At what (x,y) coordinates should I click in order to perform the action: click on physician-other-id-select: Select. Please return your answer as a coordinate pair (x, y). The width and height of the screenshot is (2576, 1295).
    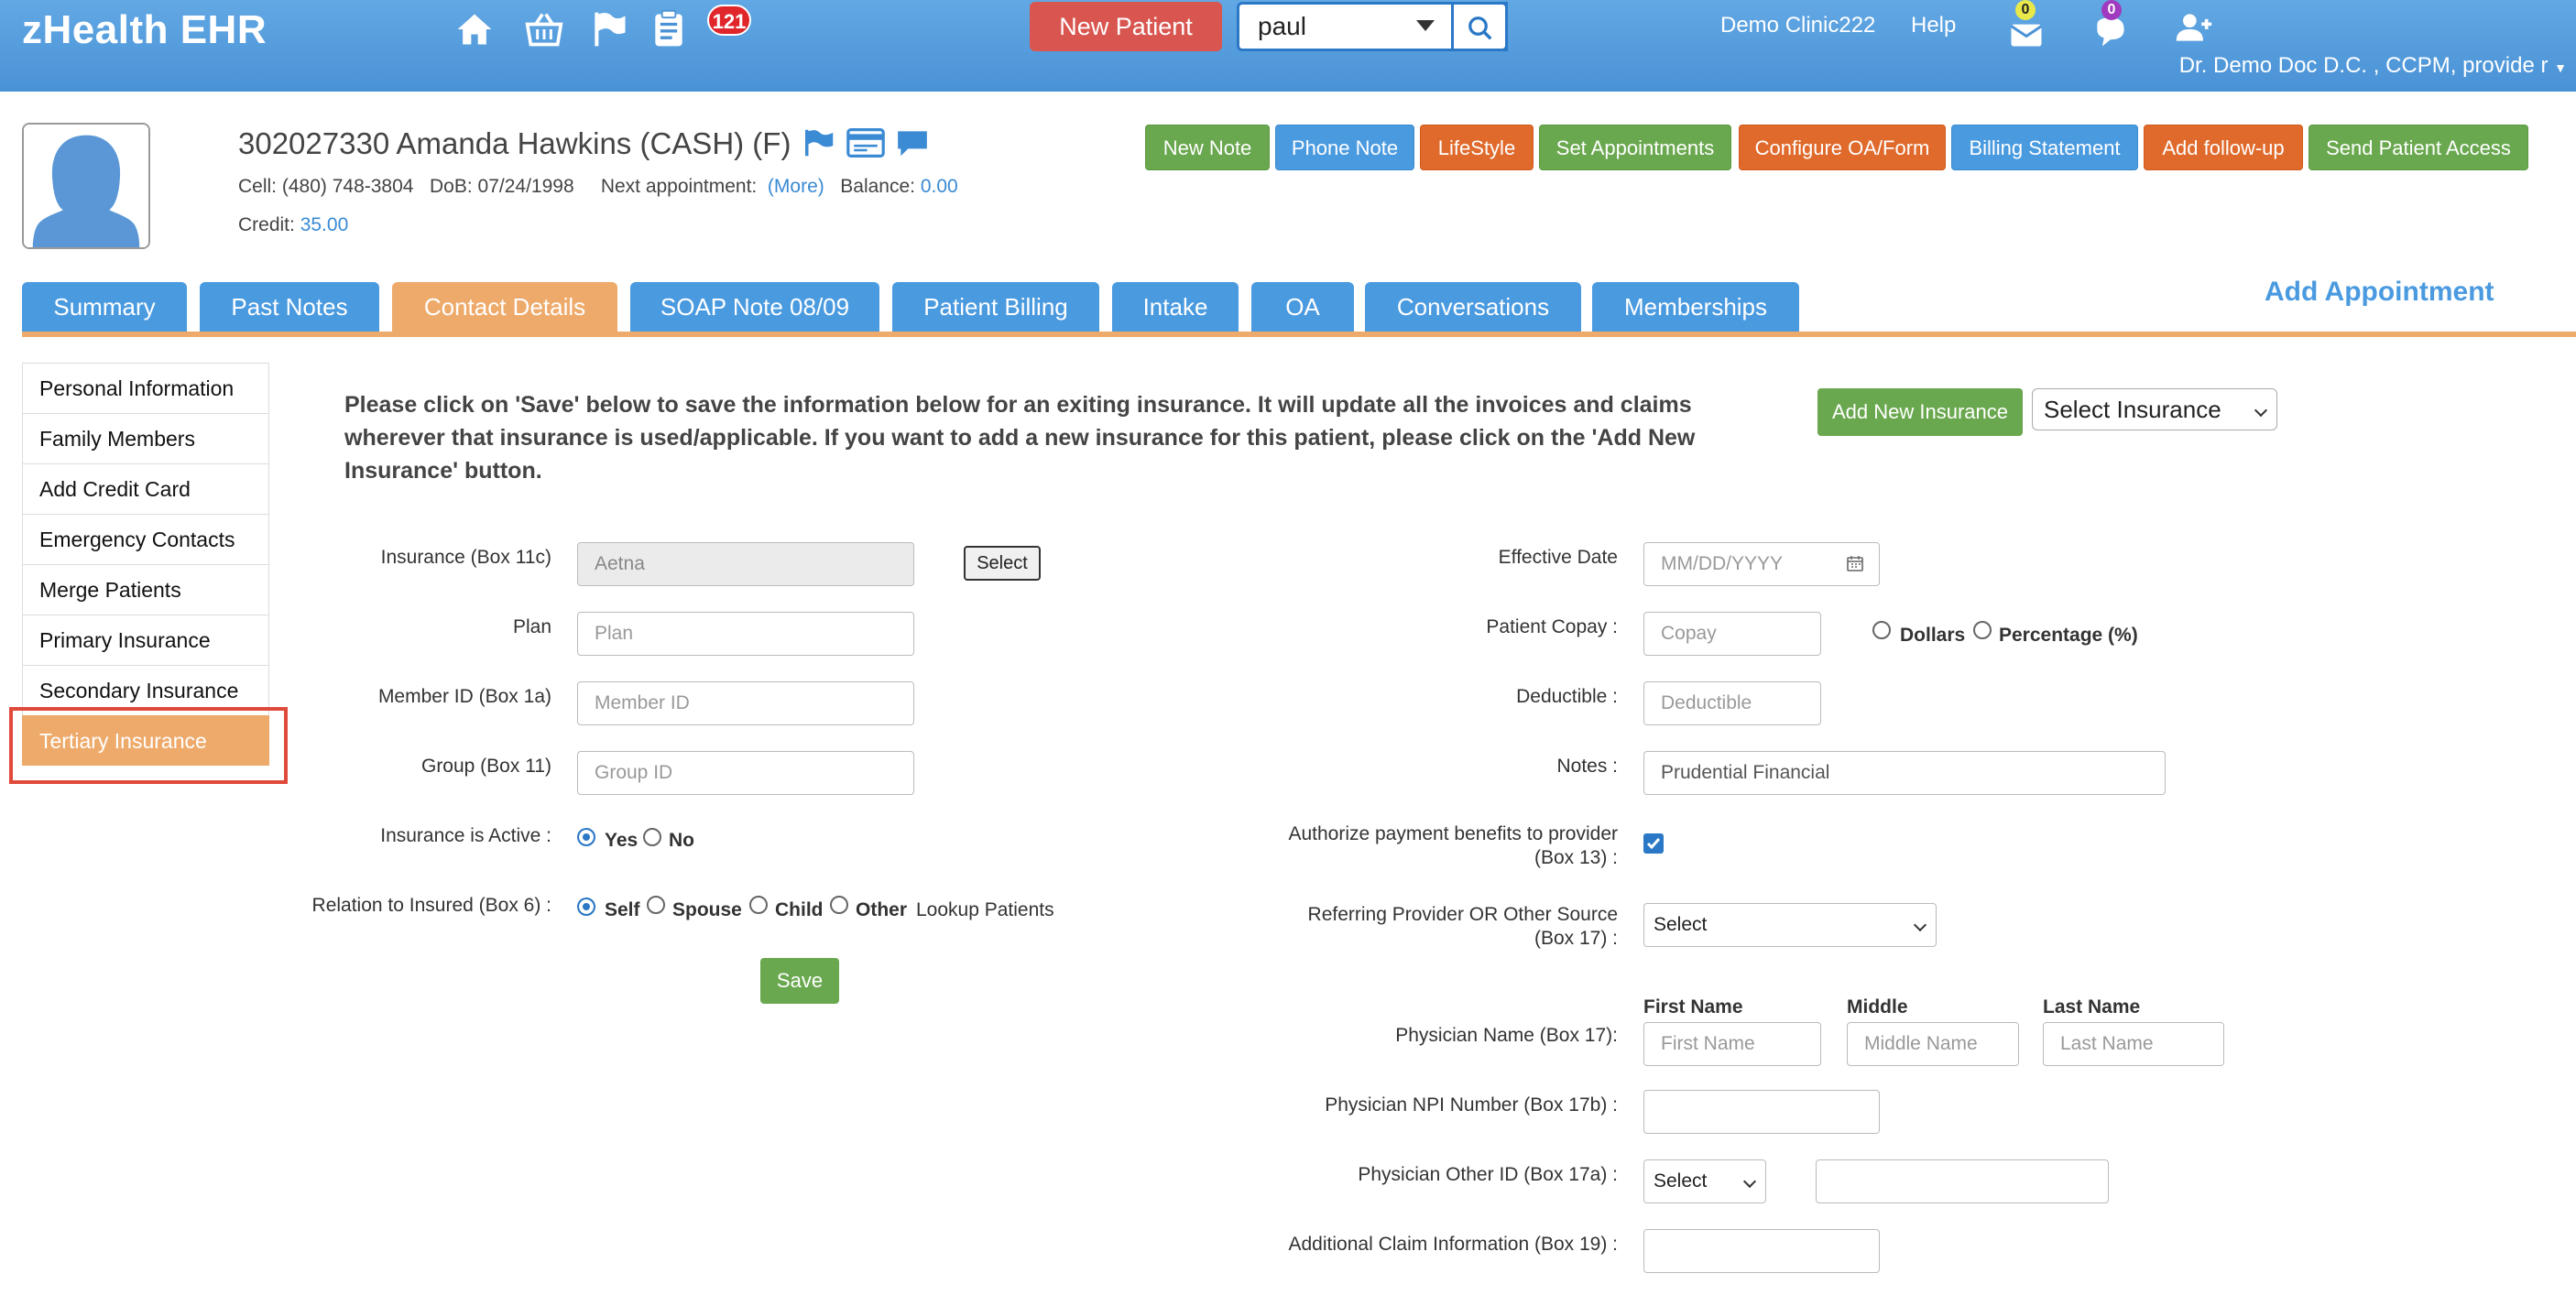
    Looking at the image, I should click on (1705, 1181).